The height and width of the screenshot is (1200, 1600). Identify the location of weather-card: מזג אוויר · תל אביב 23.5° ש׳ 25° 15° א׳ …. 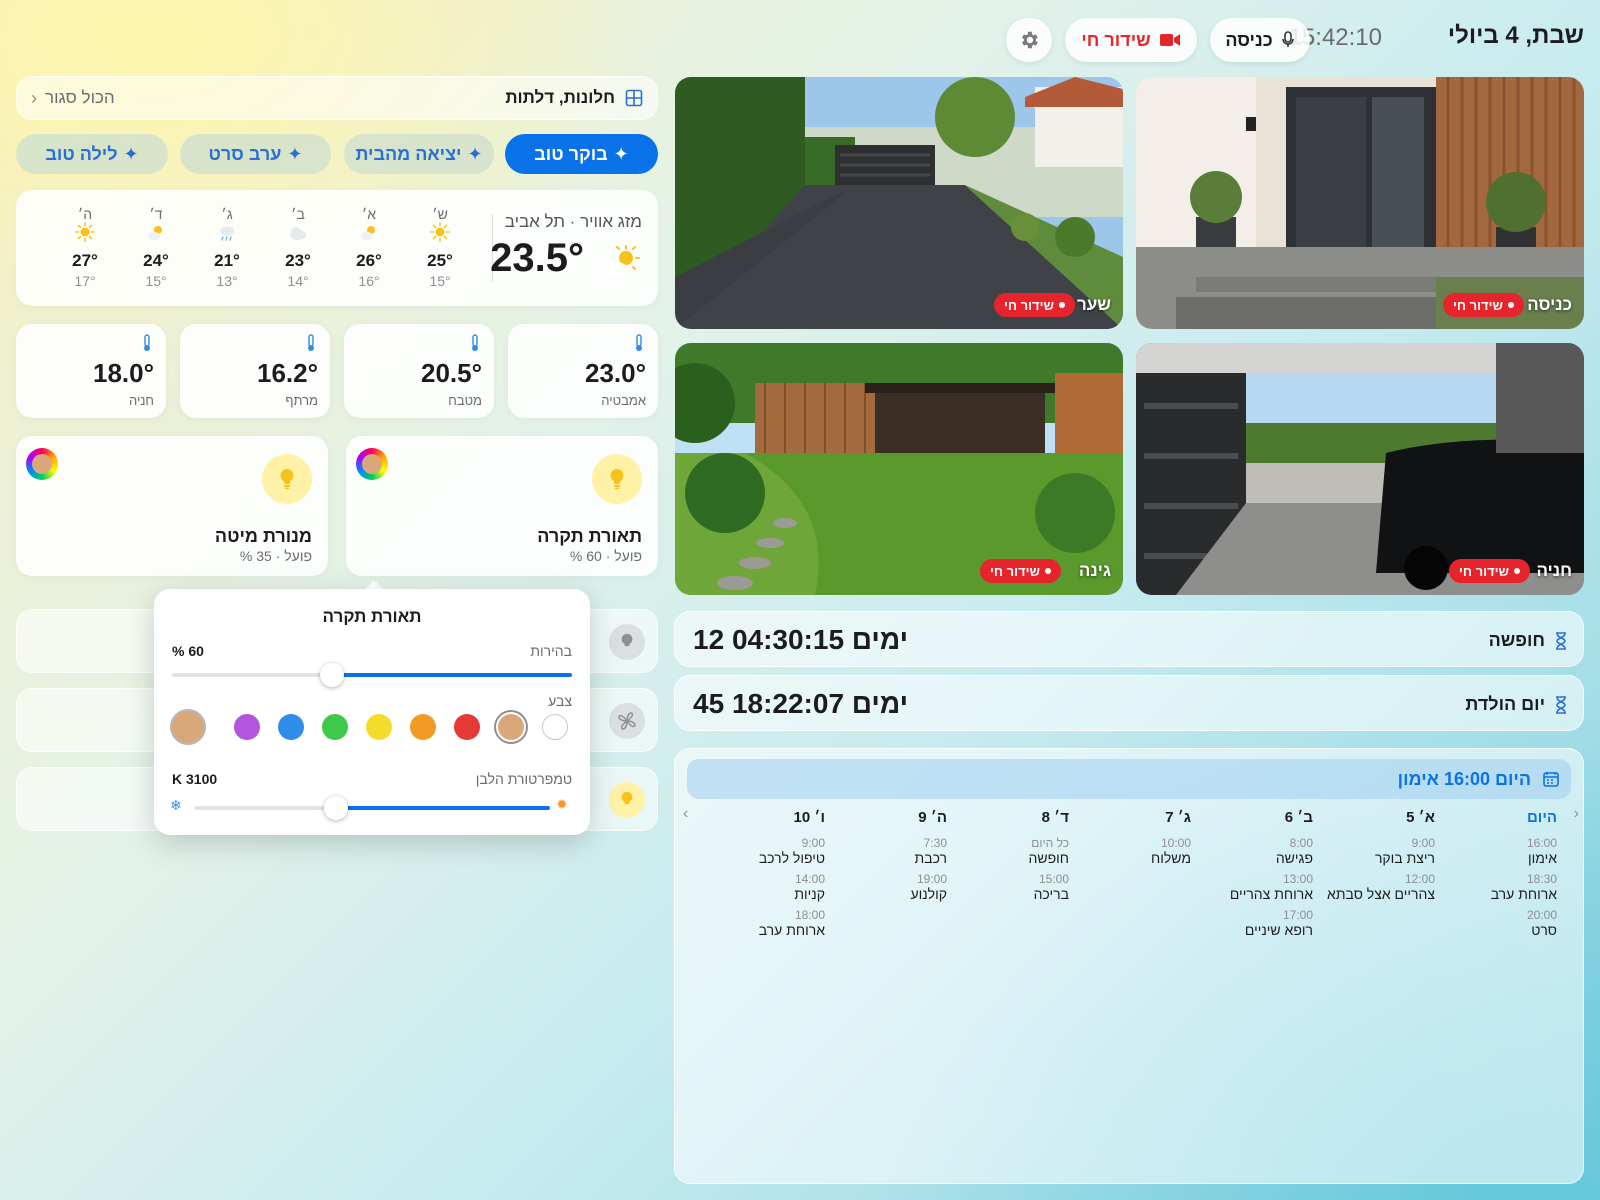
(337, 248).